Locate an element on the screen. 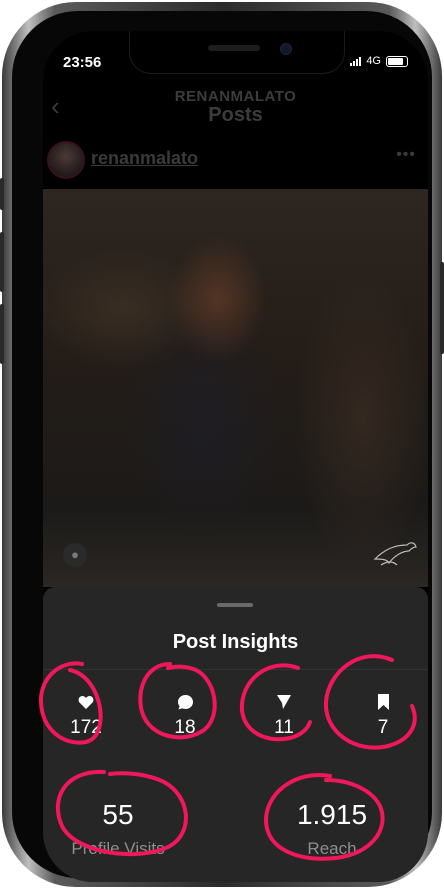 The width and height of the screenshot is (444, 889). bookmark-icon is located at coordinates (383, 702).